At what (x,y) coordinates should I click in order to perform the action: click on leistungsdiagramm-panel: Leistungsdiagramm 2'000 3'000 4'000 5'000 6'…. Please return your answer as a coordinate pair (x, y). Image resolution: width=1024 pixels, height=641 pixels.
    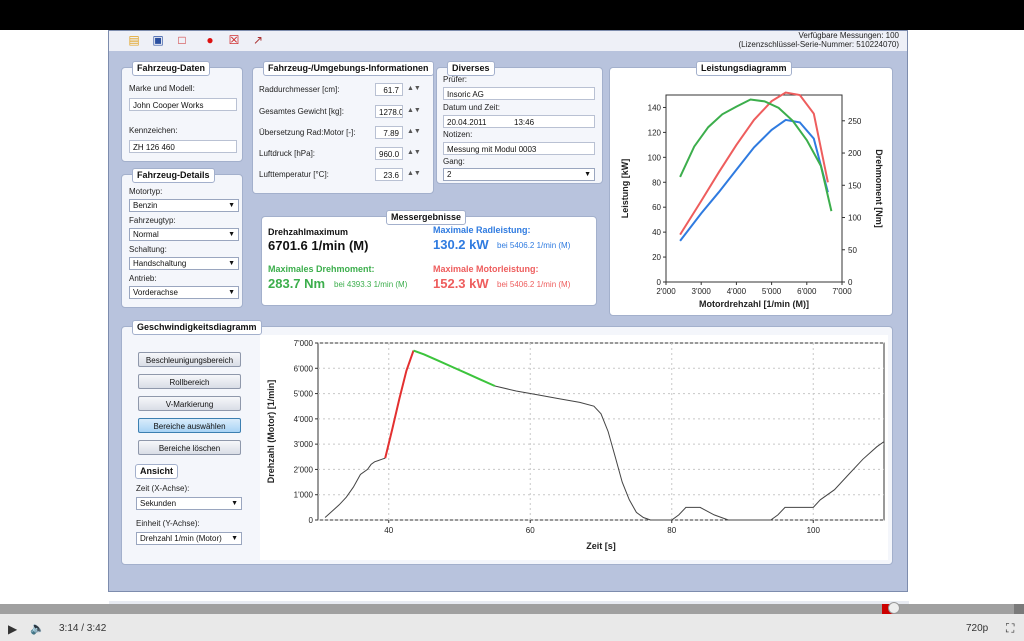
    Looking at the image, I should click on (751, 188).